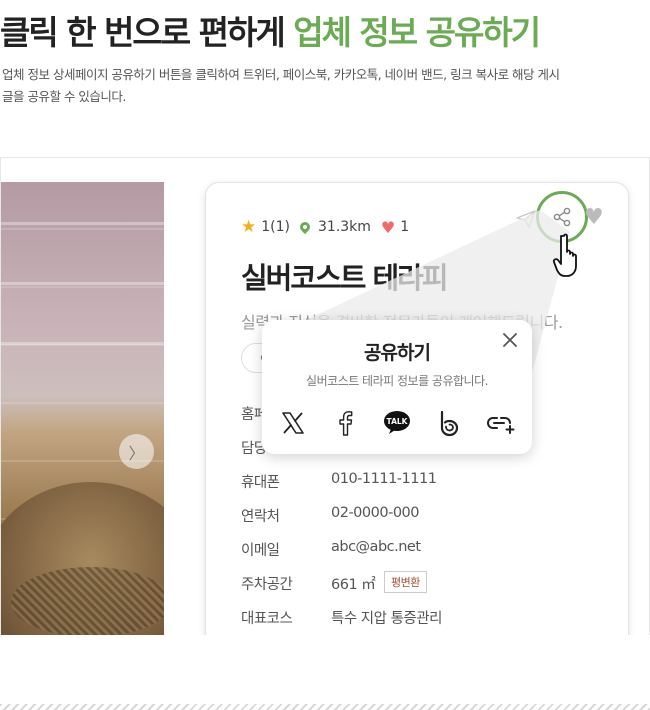 The height and width of the screenshot is (710, 650). I want to click on share-kakaotalk-button: TALK, so click(397, 423).